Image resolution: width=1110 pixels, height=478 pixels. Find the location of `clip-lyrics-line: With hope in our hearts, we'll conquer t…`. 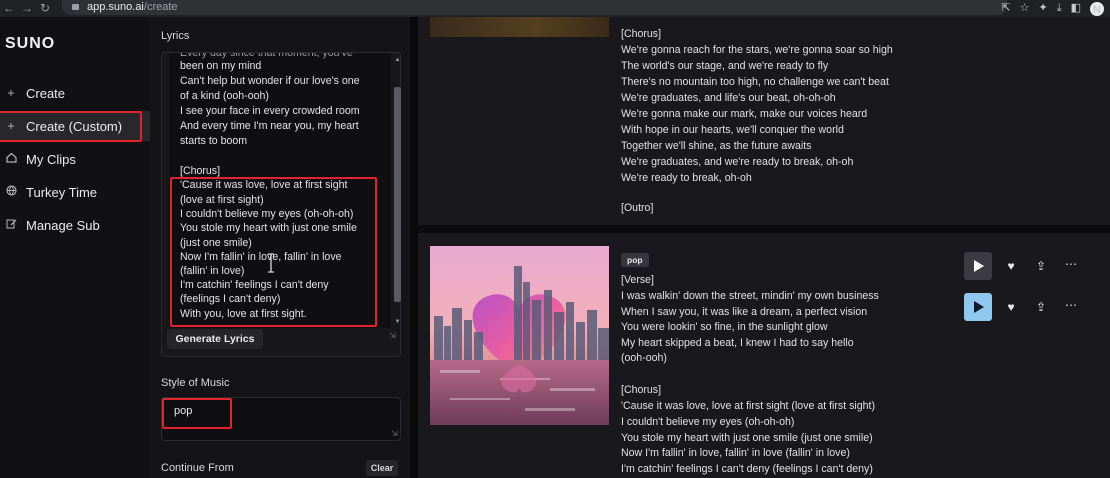

clip-lyrics-line: With hope in our hearts, we'll conquer t… is located at coordinates (732, 130).